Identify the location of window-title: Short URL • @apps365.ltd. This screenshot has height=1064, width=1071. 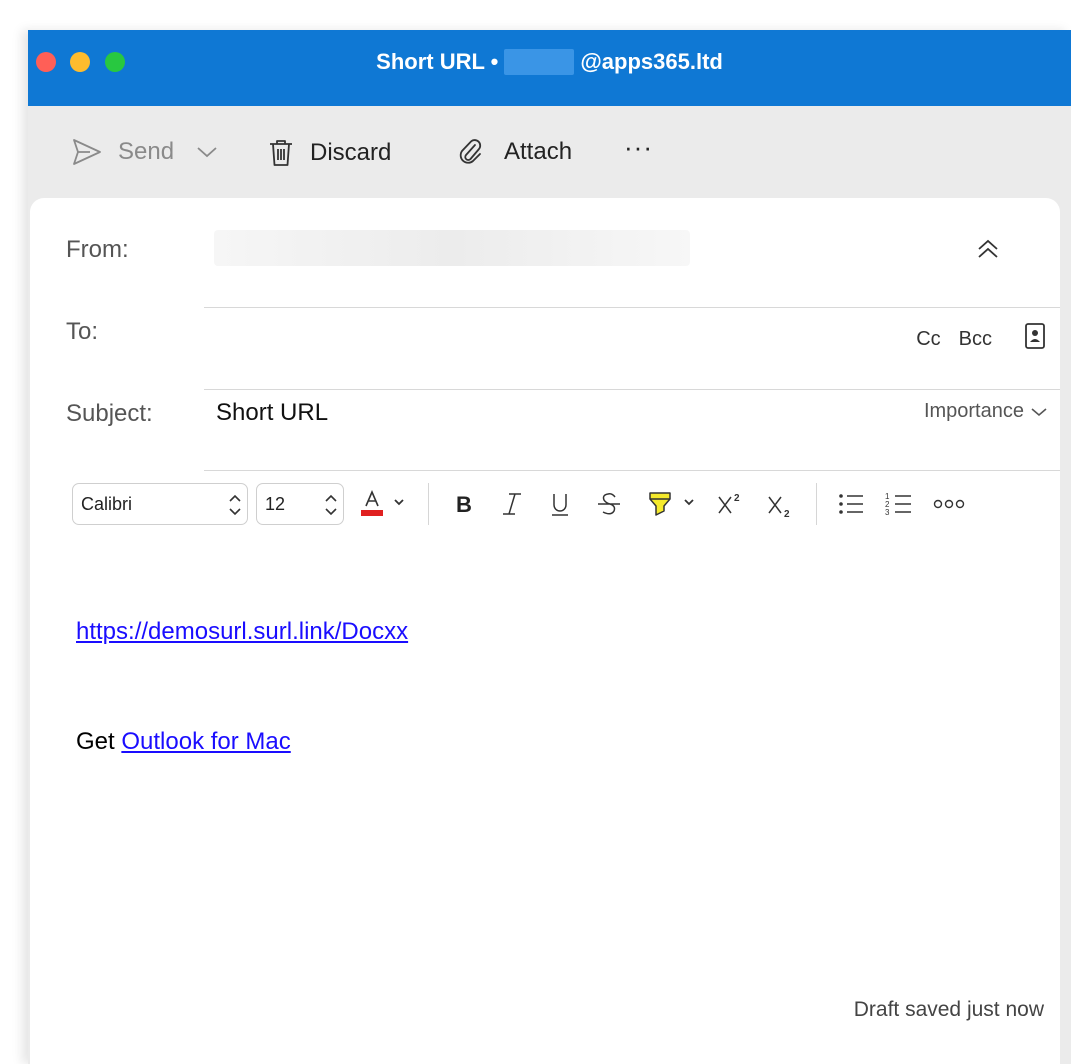
(549, 62).